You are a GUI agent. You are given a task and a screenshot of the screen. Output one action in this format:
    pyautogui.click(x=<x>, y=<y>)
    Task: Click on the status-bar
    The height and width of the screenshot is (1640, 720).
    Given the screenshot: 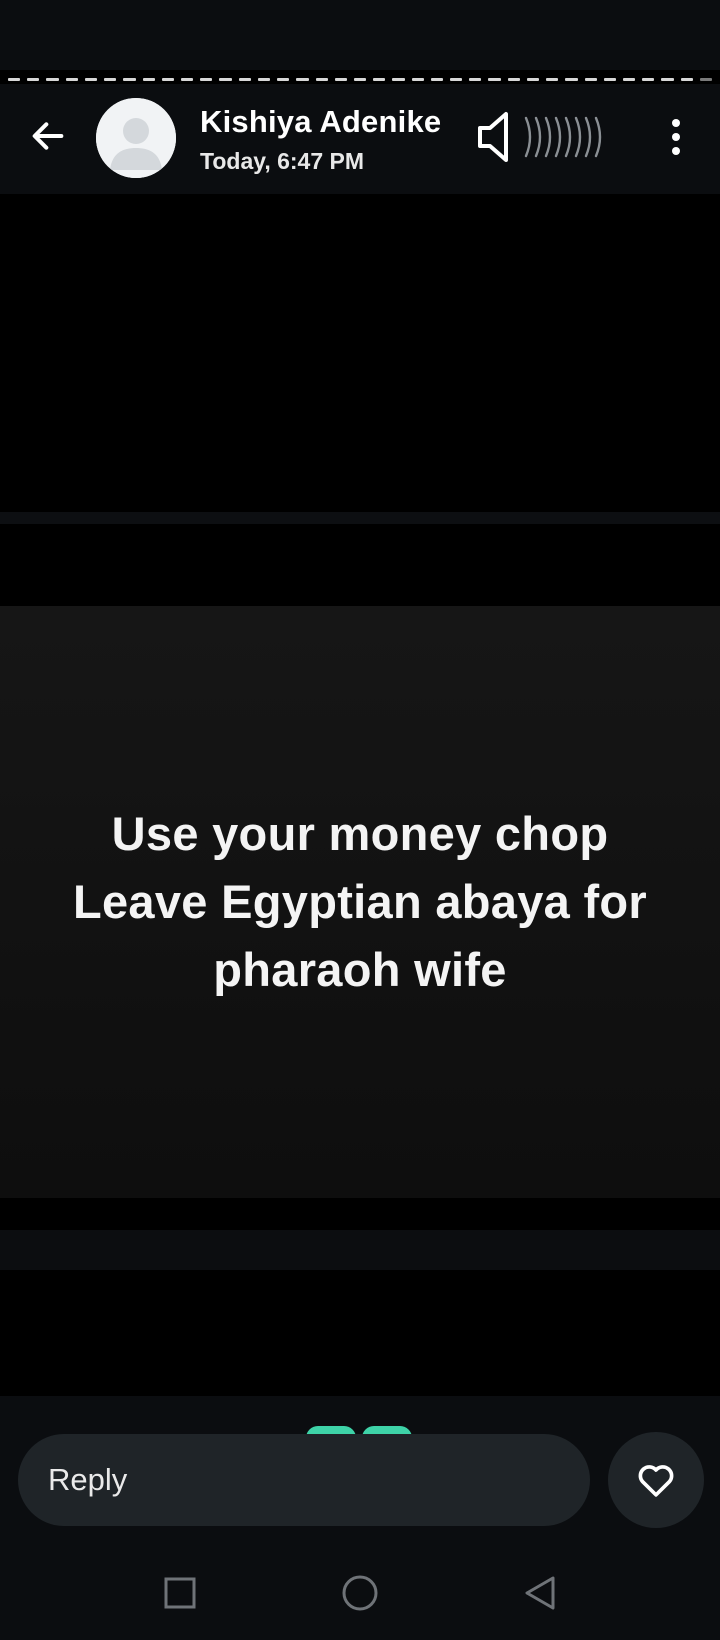 What is the action you would take?
    pyautogui.click(x=360, y=35)
    